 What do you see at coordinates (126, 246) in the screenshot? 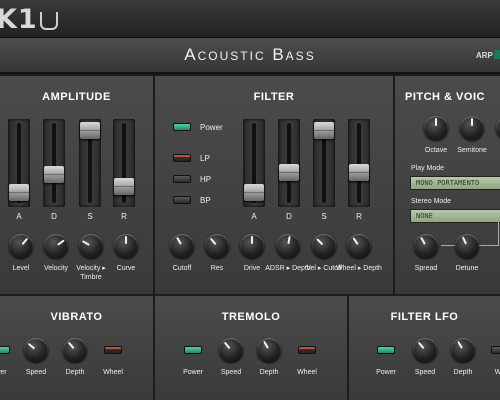
I see `amp-curve-knob` at bounding box center [126, 246].